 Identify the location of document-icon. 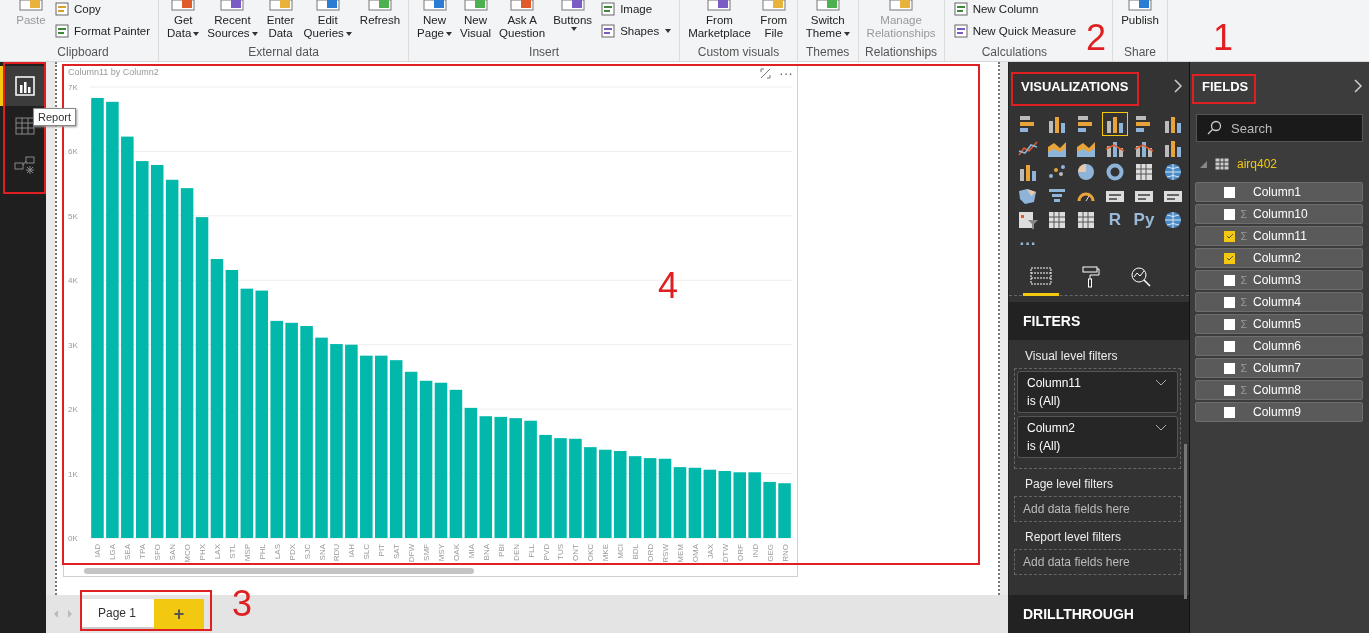
(960, 31).